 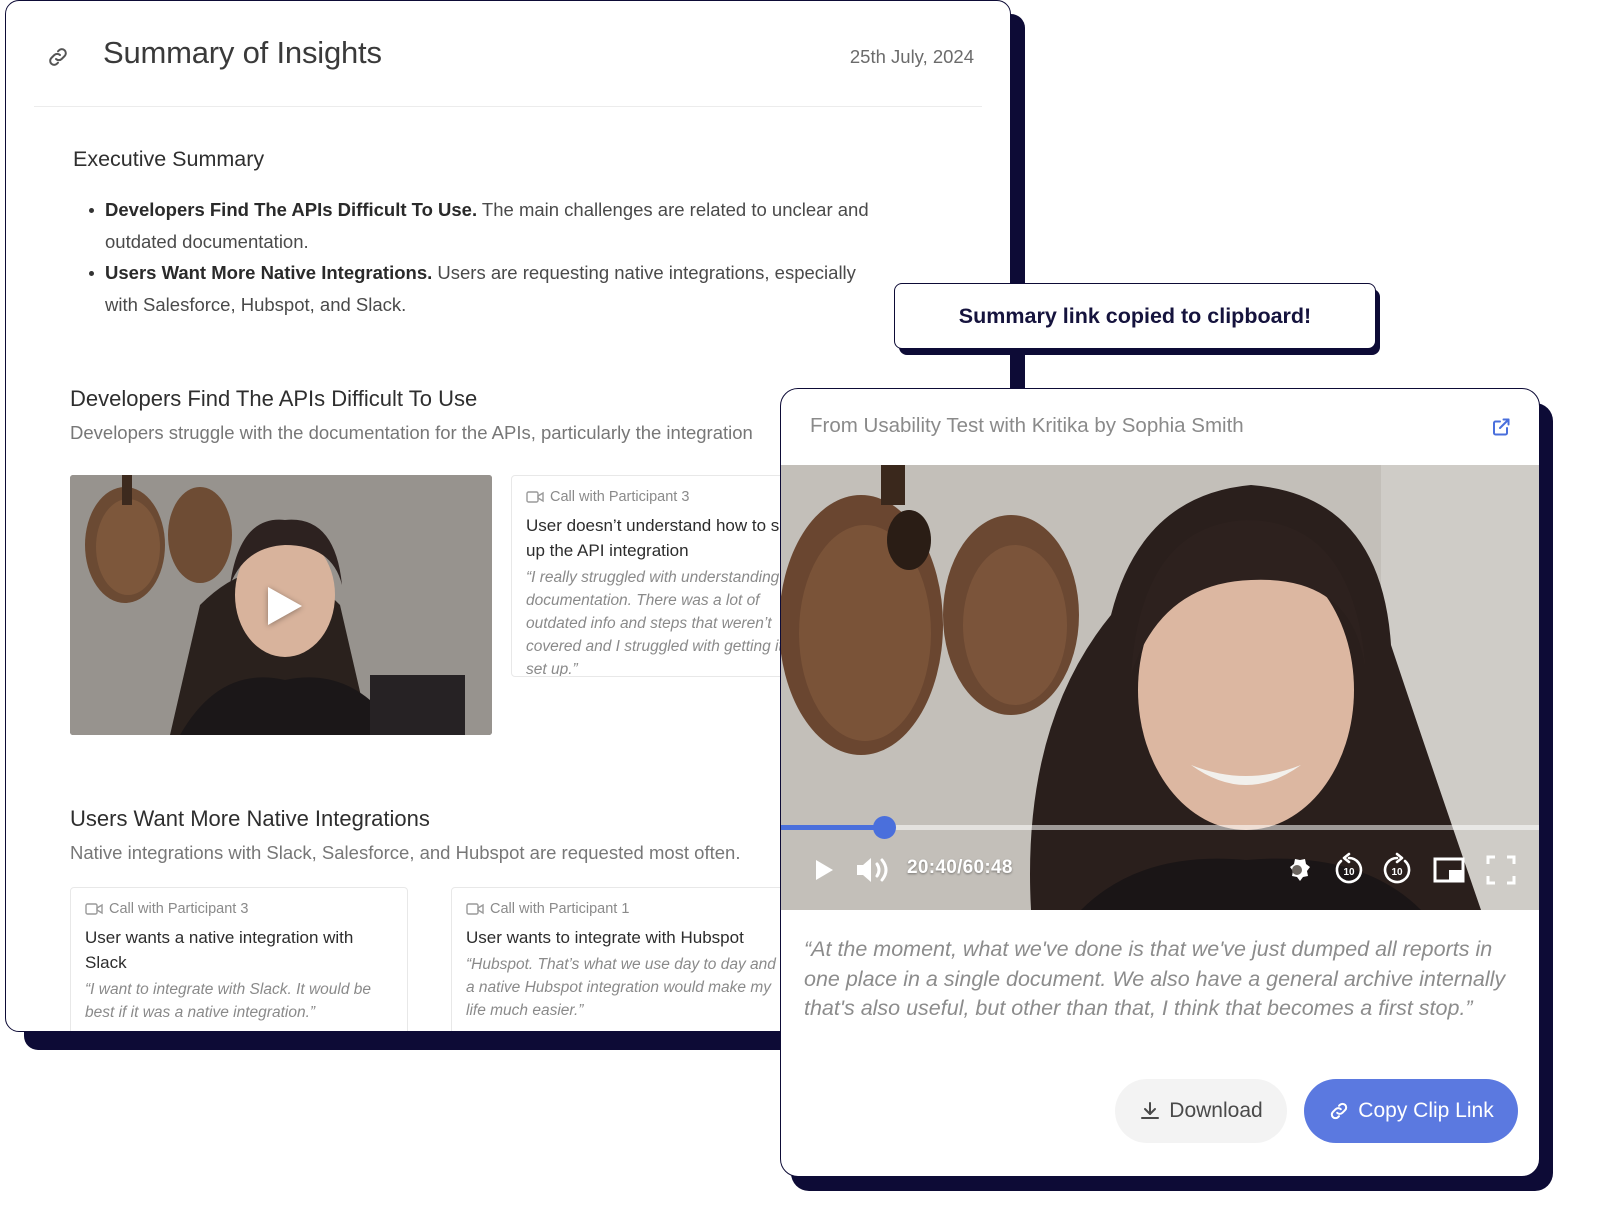 What do you see at coordinates (960, 867) in the screenshot?
I see `video-time: 20:40/60:48` at bounding box center [960, 867].